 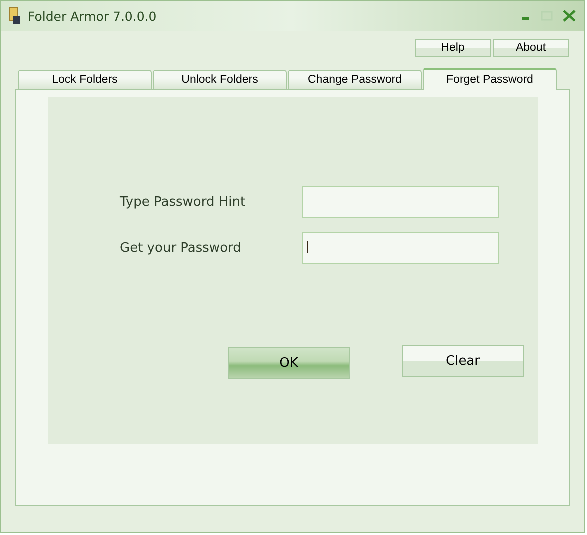 I want to click on tab: Forget Password, so click(x=490, y=79).